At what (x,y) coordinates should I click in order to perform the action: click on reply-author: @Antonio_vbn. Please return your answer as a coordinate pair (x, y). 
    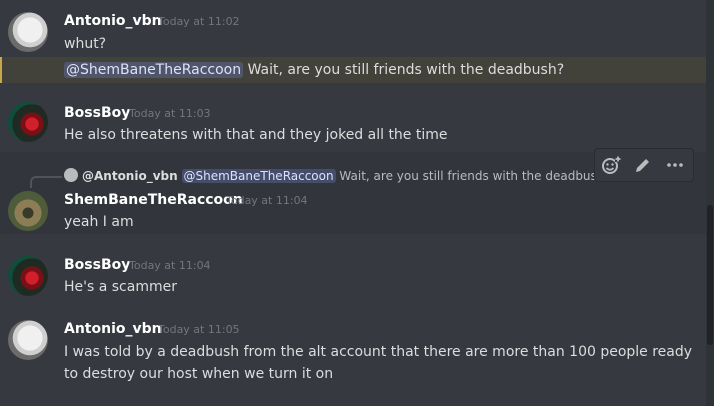
    Looking at the image, I should click on (130, 176).